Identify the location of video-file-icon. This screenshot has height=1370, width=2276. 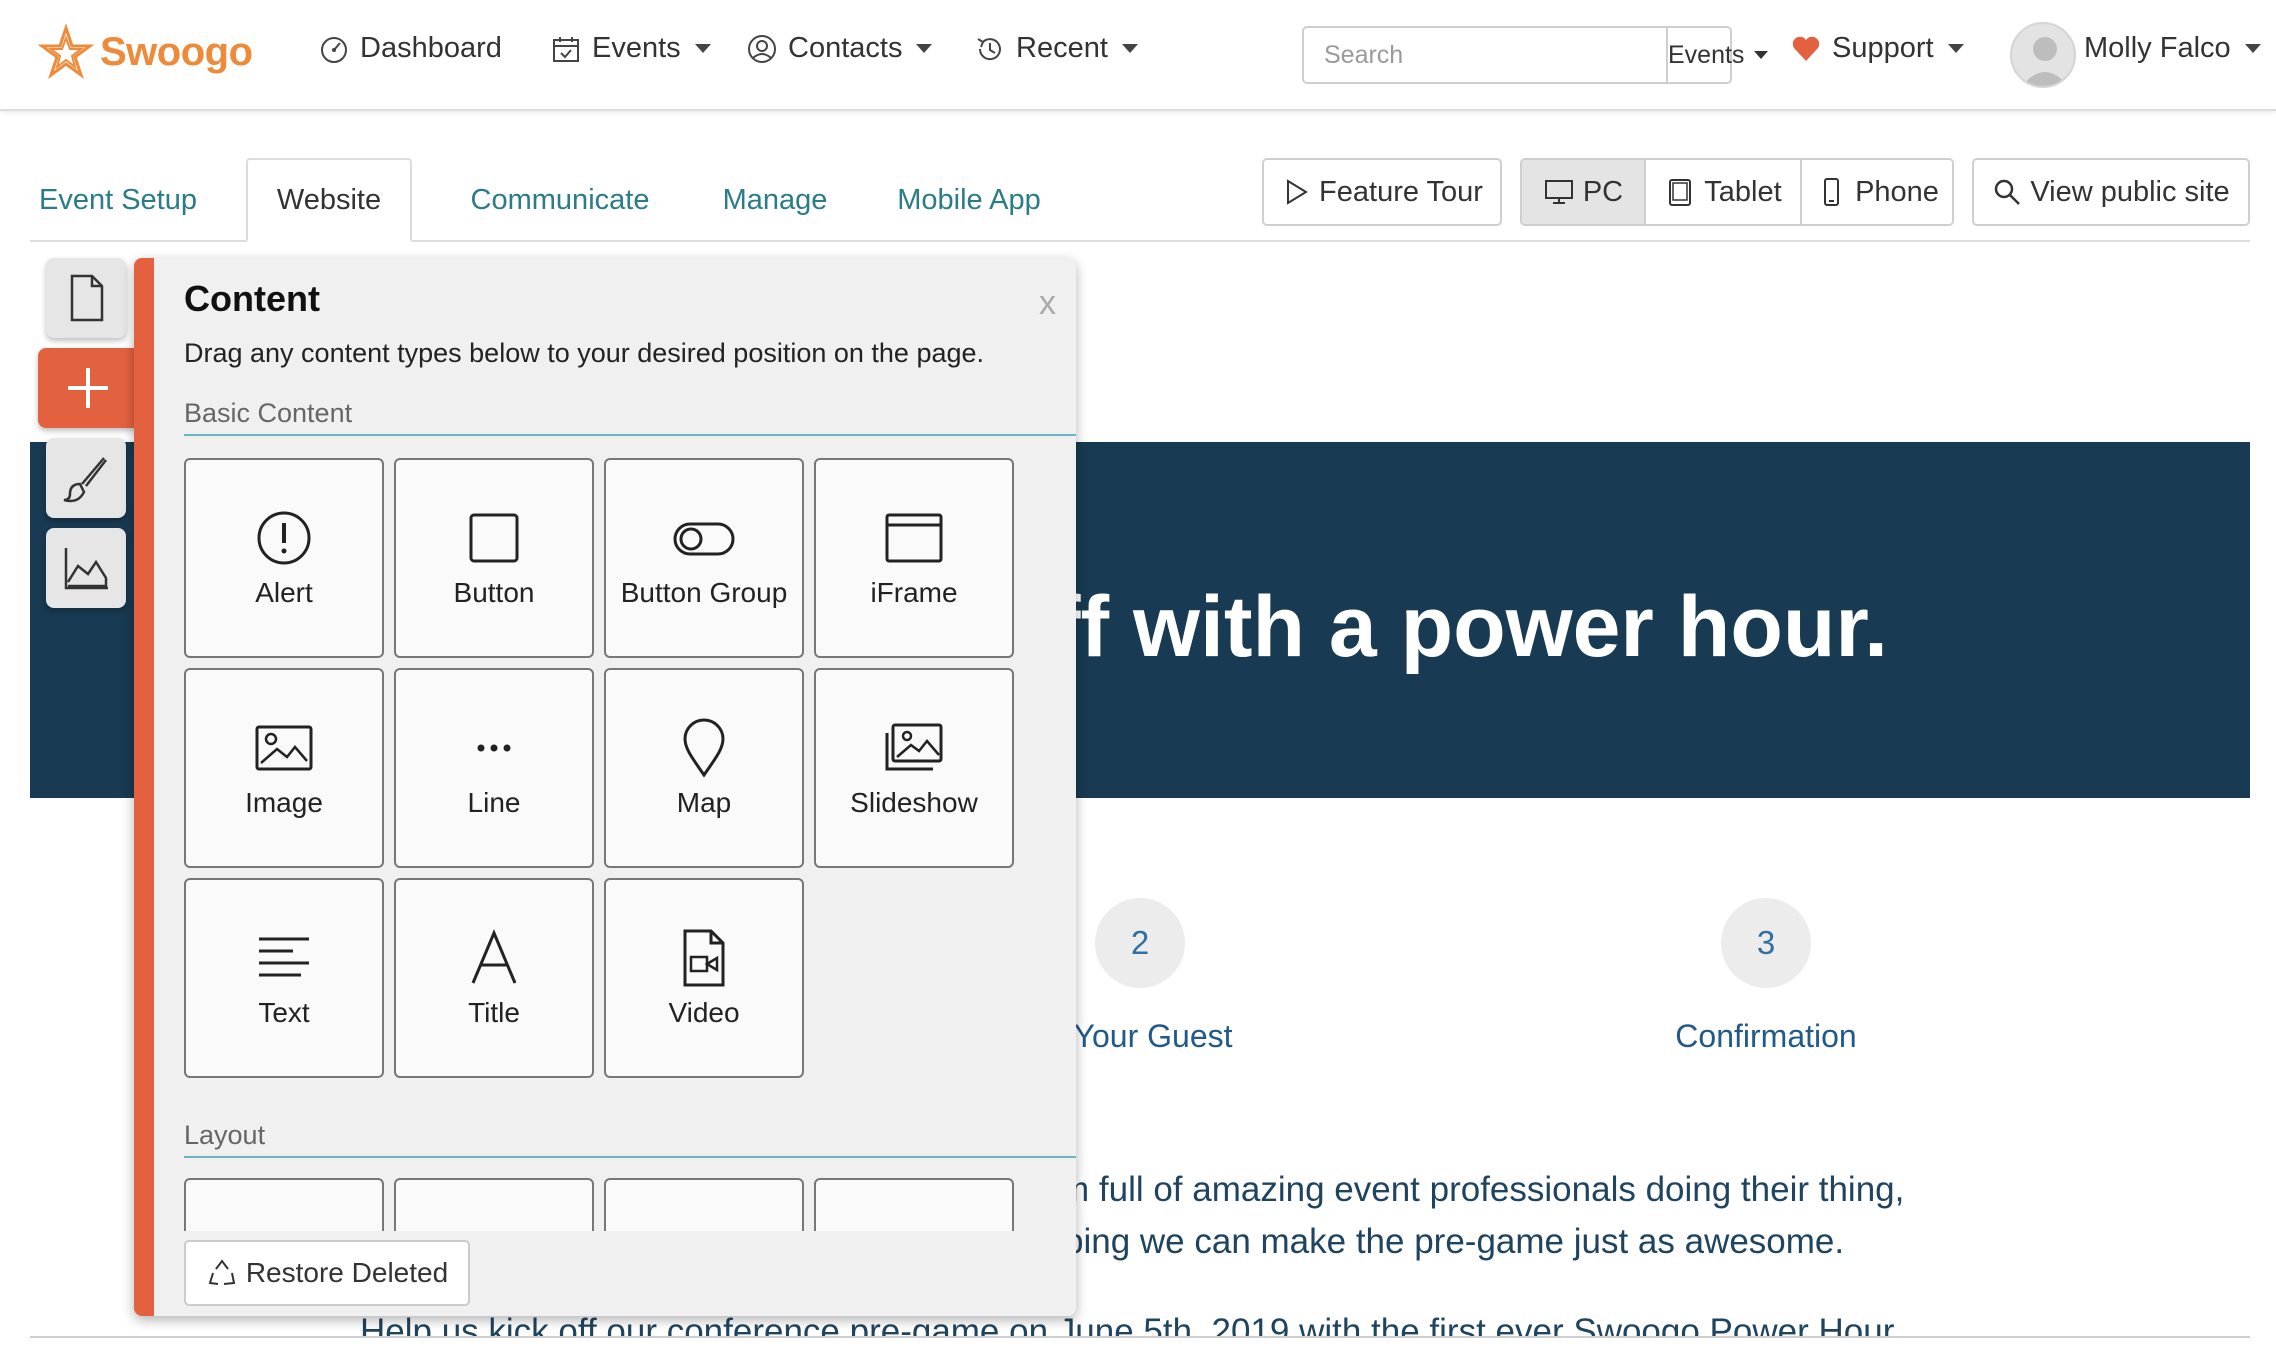
(704, 958).